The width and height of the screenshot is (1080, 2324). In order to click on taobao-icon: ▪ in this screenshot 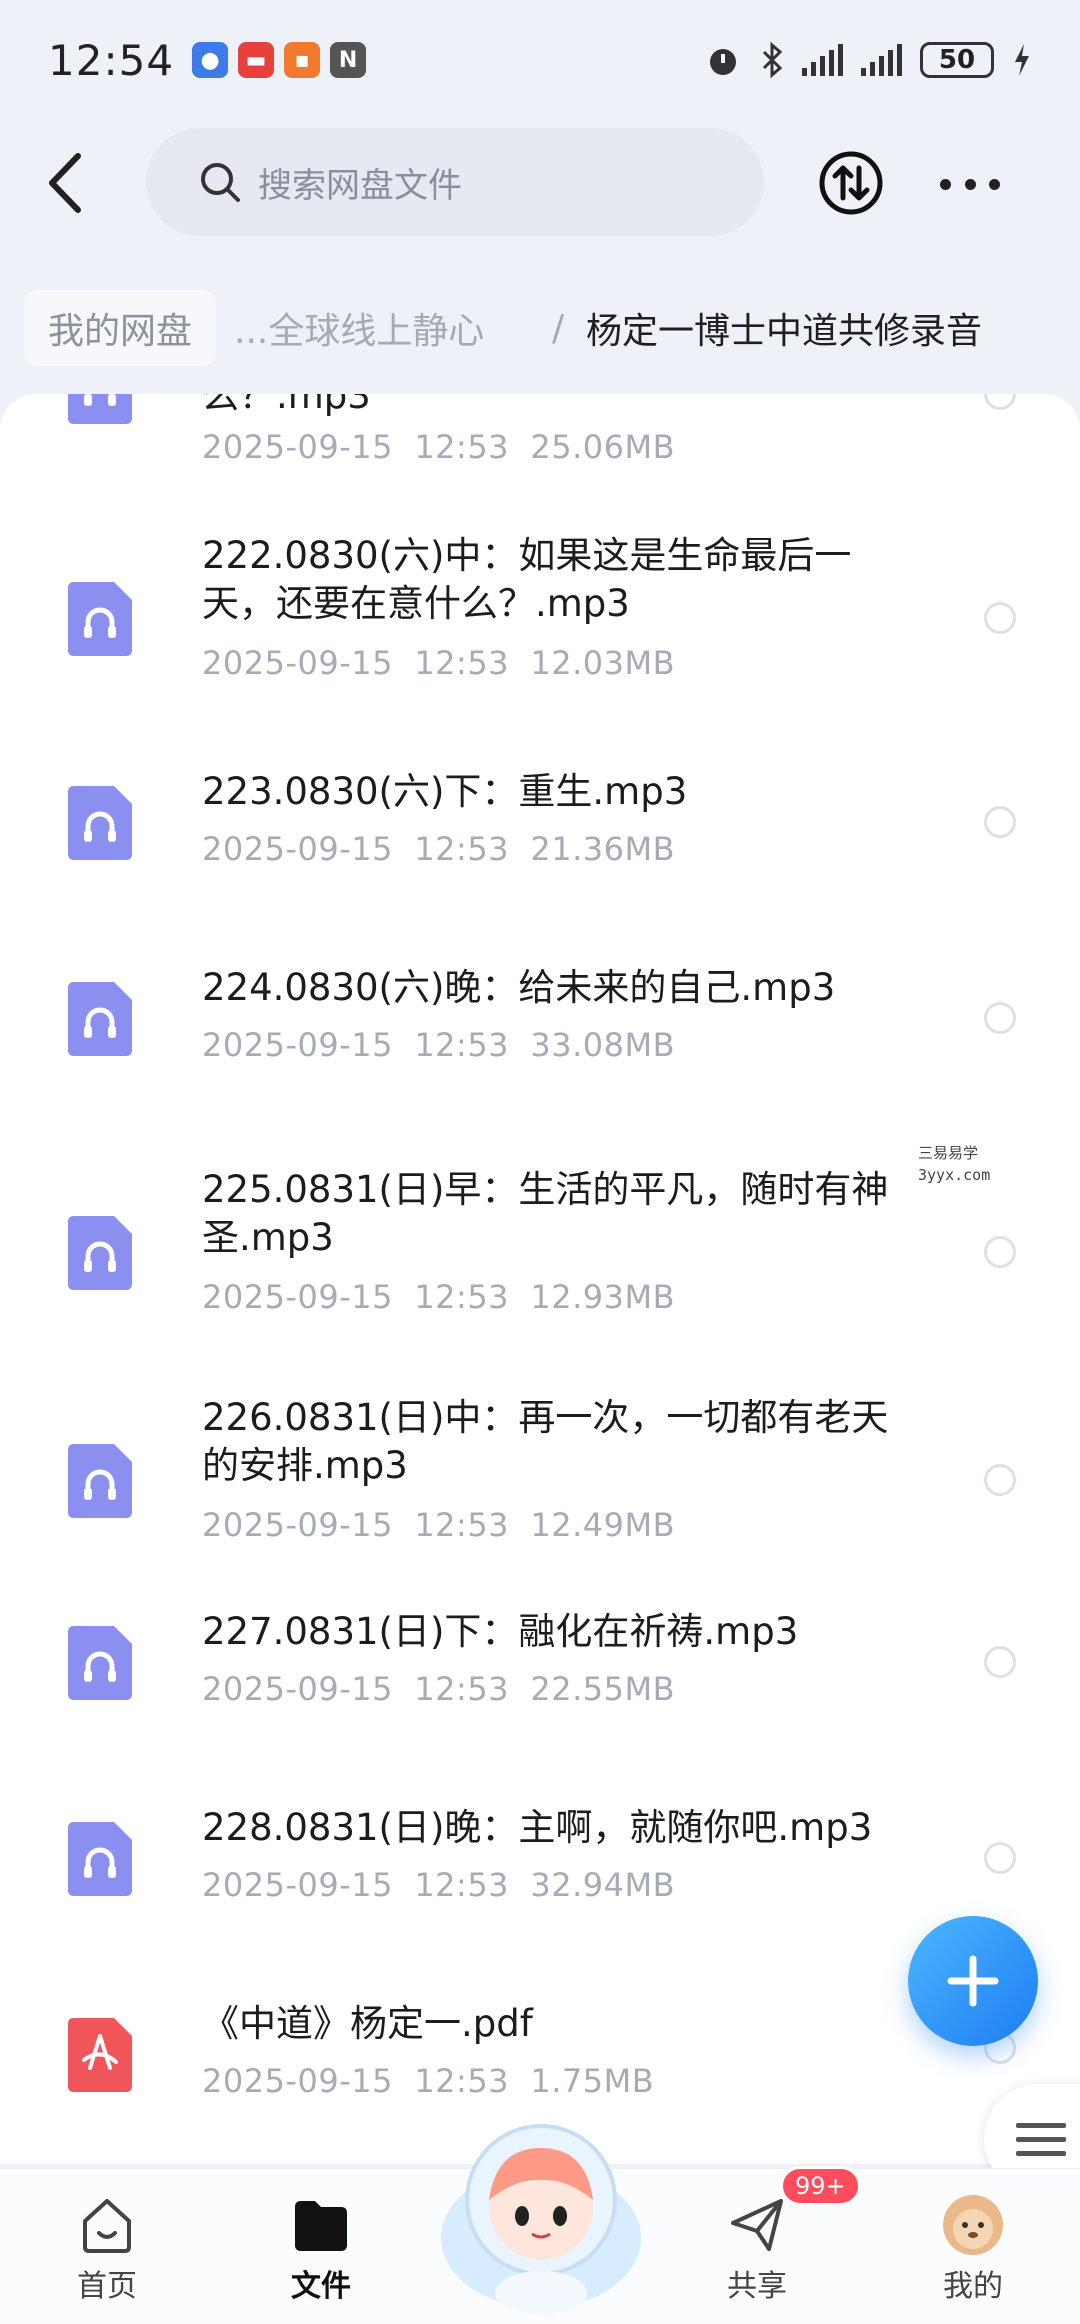, I will do `click(302, 60)`.